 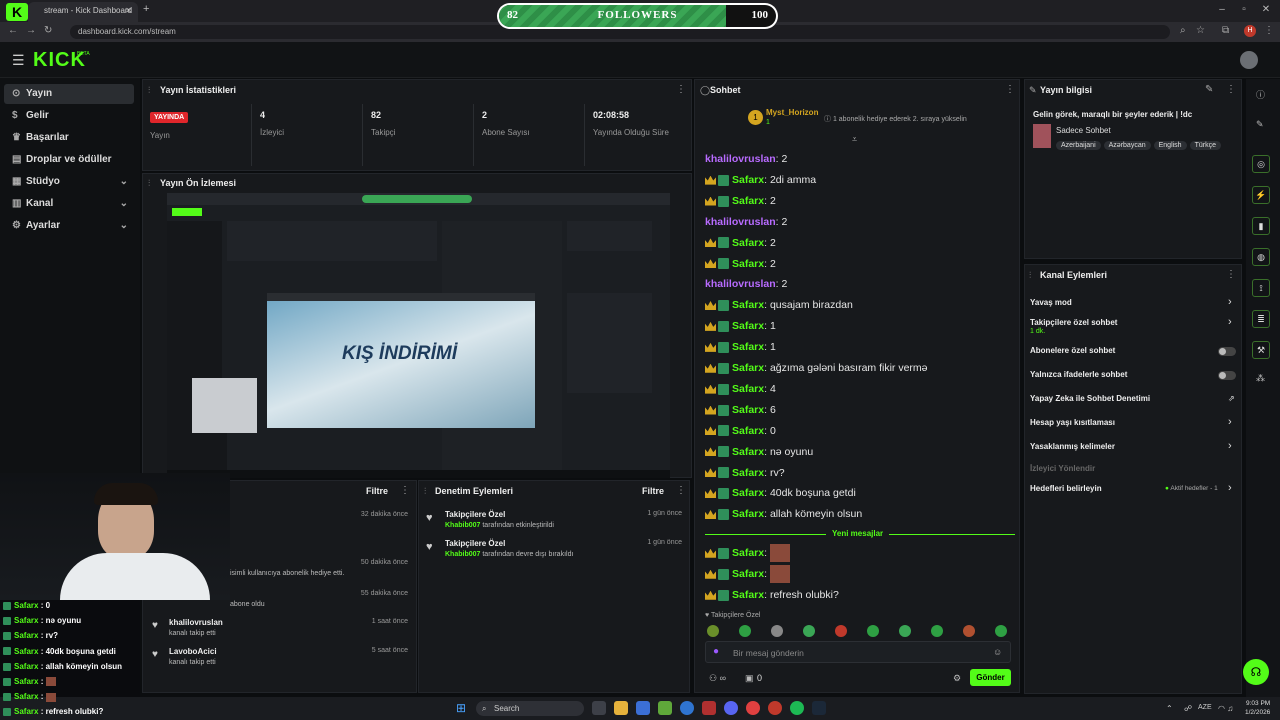 What do you see at coordinates (775, 708) in the screenshot?
I see `browser-icon` at bounding box center [775, 708].